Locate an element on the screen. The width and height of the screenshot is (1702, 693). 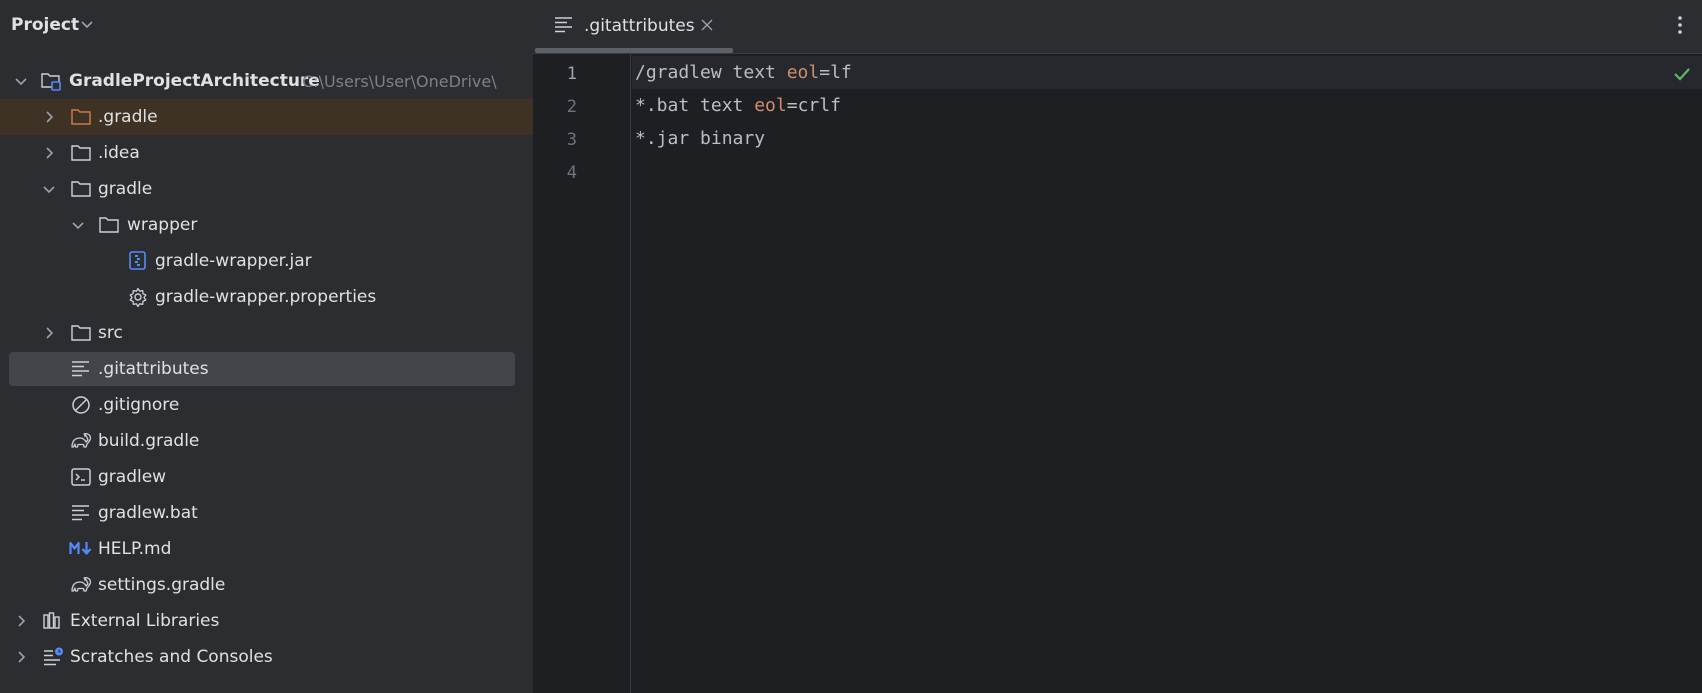
tree-item-label: .gradle is located at coordinates (128, 117).